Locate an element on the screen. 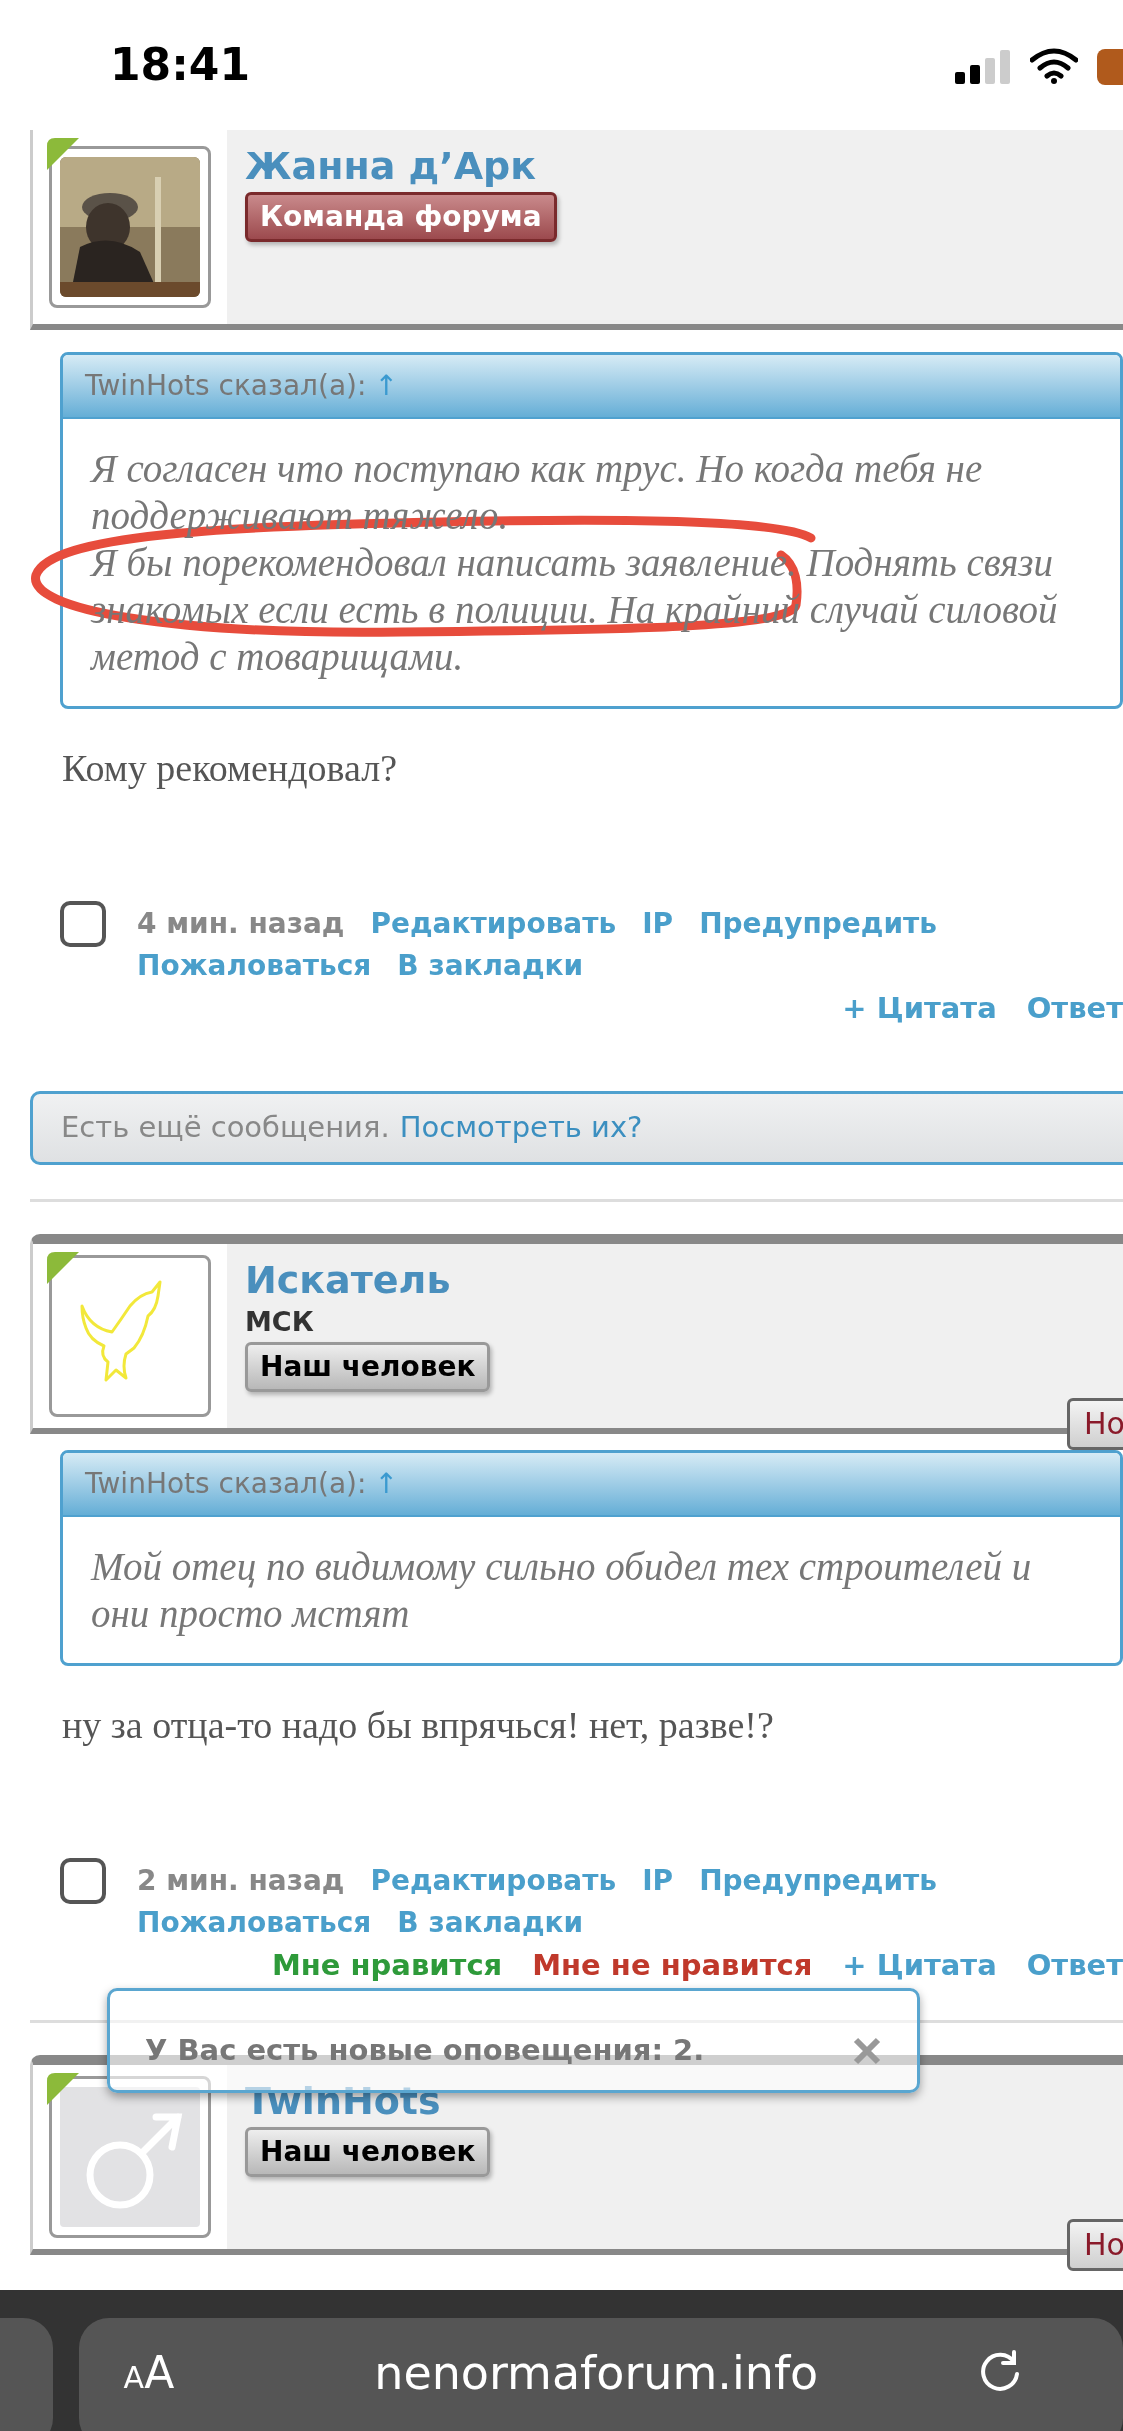 Image resolution: width=1123 pixels, height=2431 pixels. post-message: Кому рекомендовал? is located at coordinates (230, 768).